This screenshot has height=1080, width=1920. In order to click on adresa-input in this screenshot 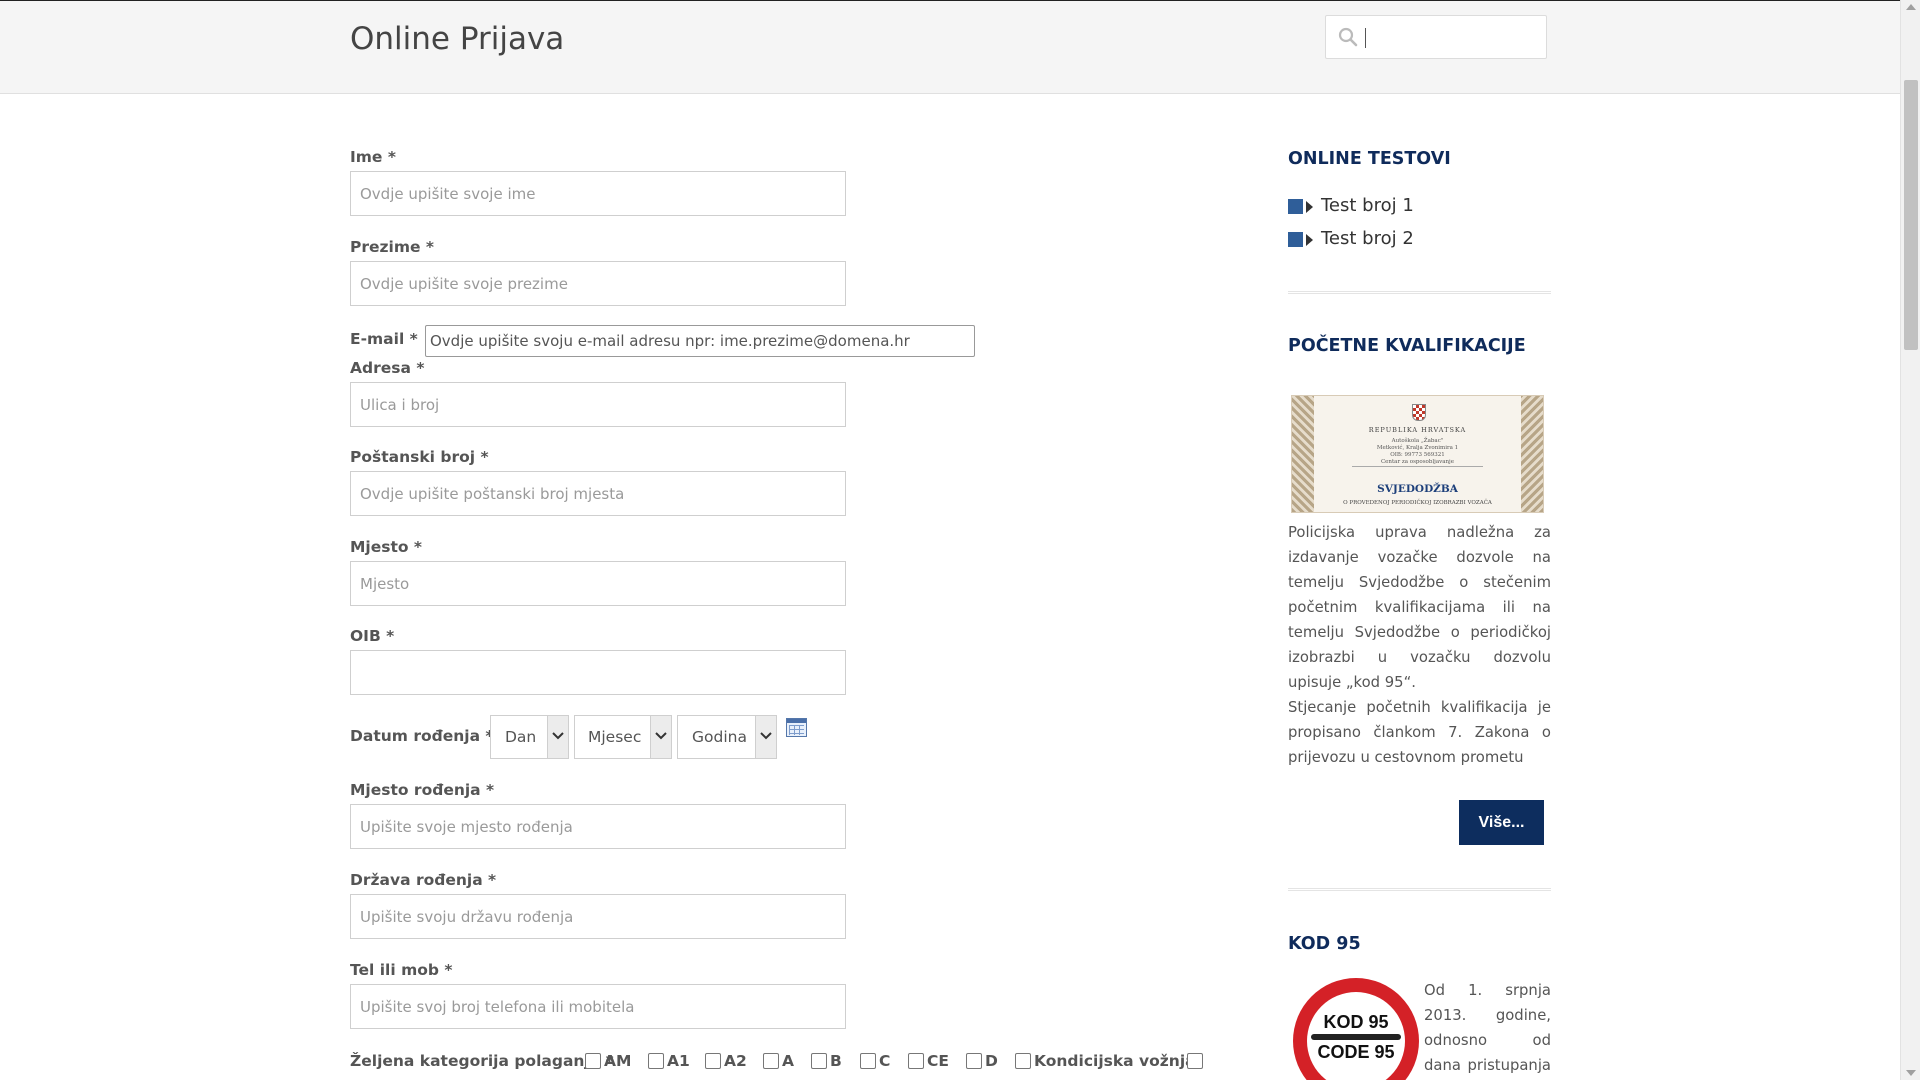, I will do `click(598, 404)`.